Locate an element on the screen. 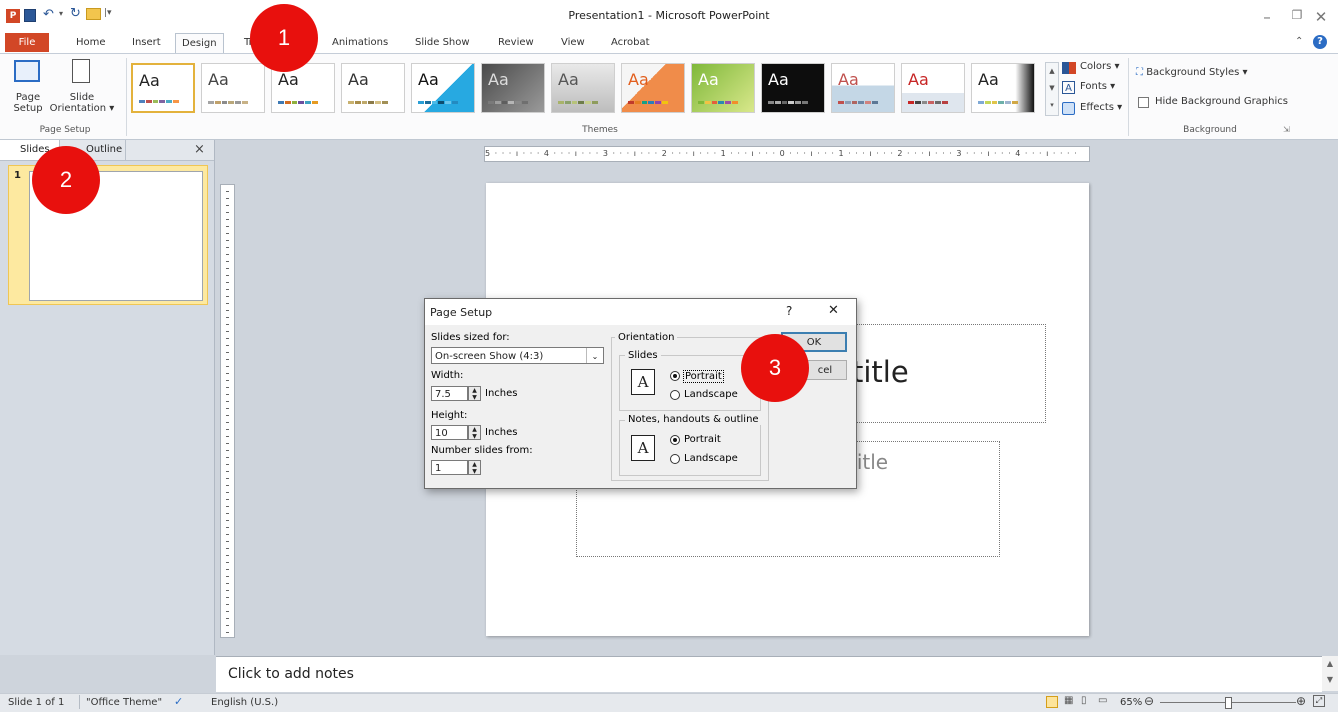 The height and width of the screenshot is (712, 1338). number-slides-stepper: ▲ ▼ is located at coordinates (474, 467).